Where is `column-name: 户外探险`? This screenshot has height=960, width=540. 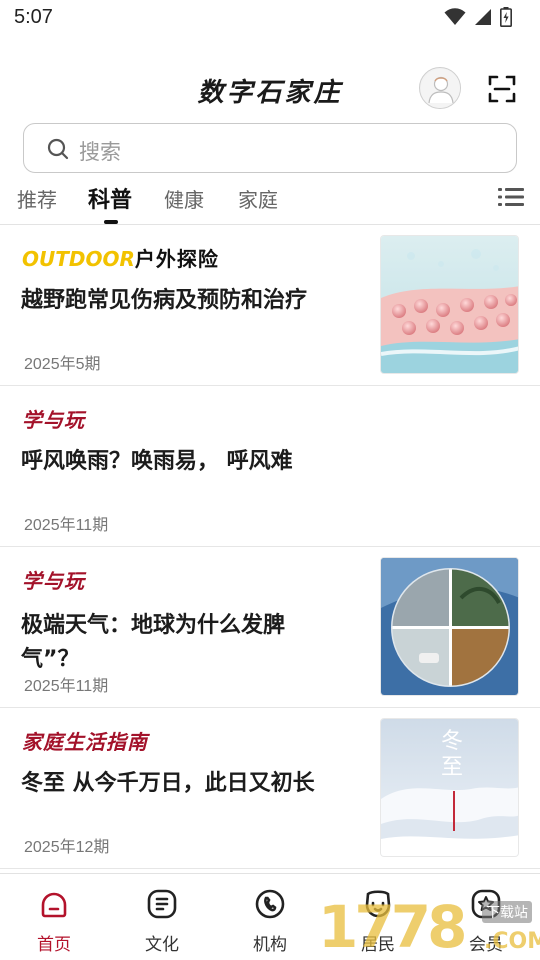 column-name: 户外探险 is located at coordinates (176, 259).